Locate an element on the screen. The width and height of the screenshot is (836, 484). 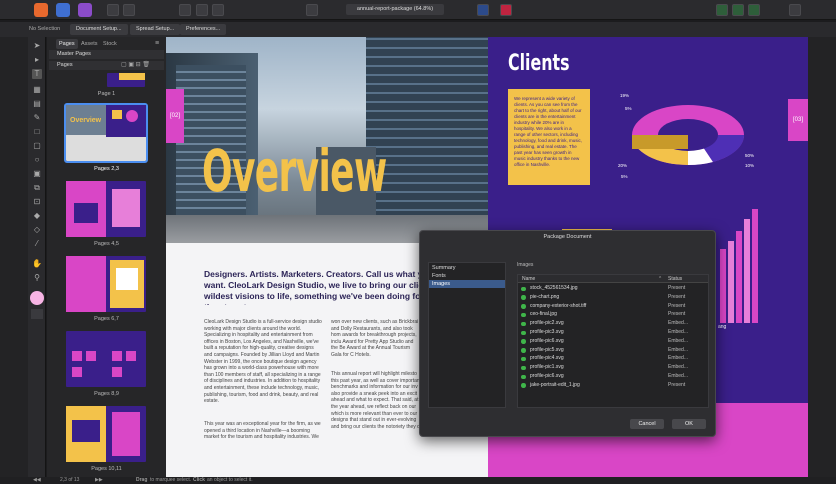
designer-app-icon is located at coordinates (41, 10).